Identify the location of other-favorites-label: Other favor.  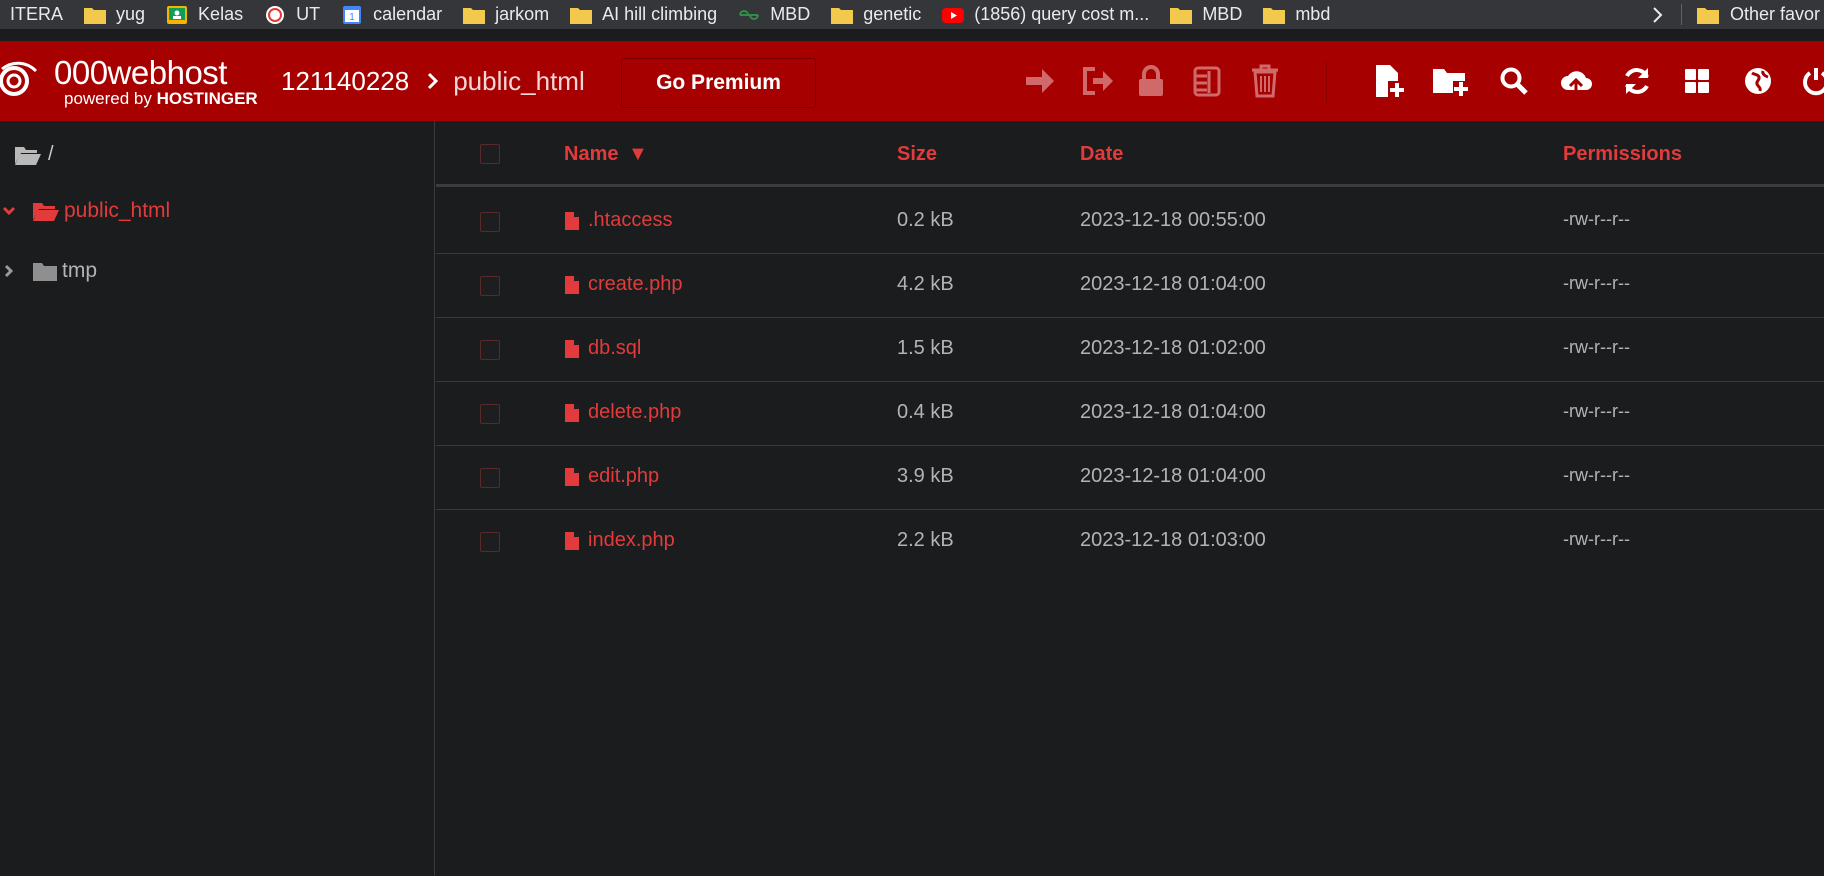
(1775, 14).